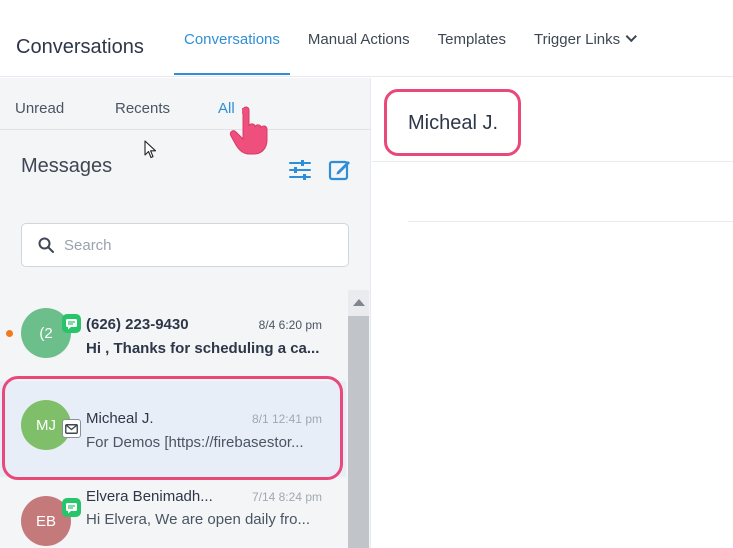  What do you see at coordinates (631, 36) in the screenshot?
I see `chevron-down-icon` at bounding box center [631, 36].